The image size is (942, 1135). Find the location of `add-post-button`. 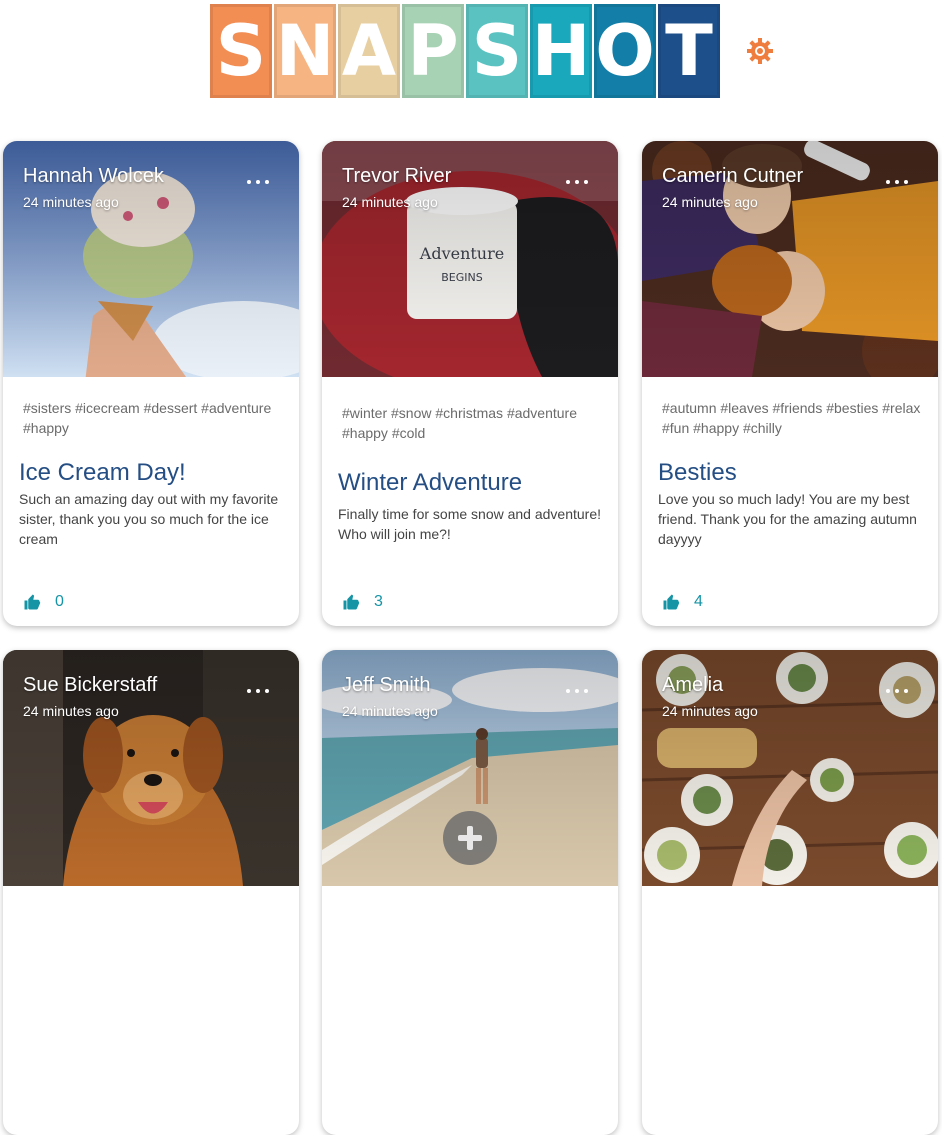

add-post-button is located at coordinates (470, 838).